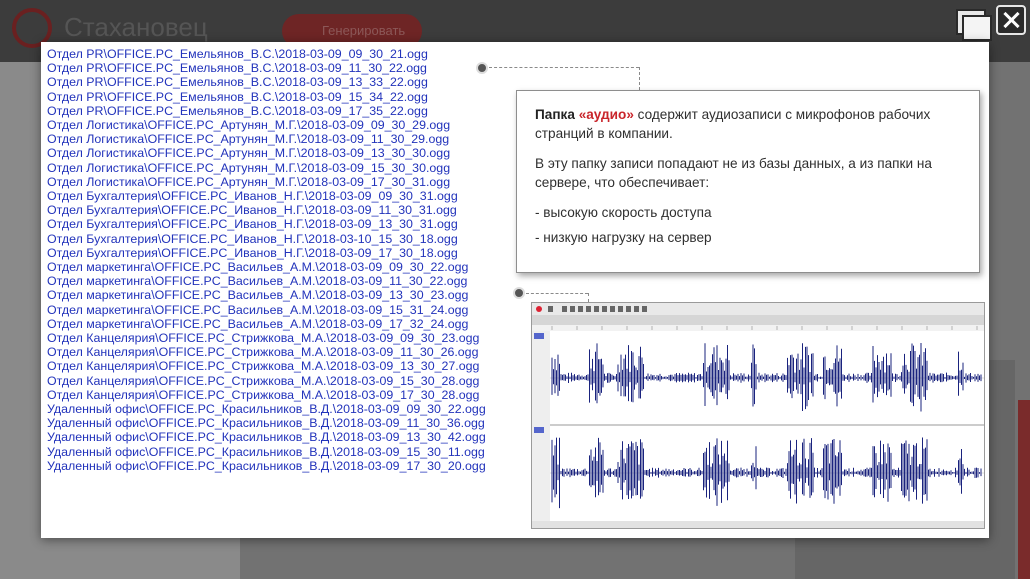 This screenshot has width=1030, height=579. What do you see at coordinates (519, 293) in the screenshot?
I see `audio-anchor-dot` at bounding box center [519, 293].